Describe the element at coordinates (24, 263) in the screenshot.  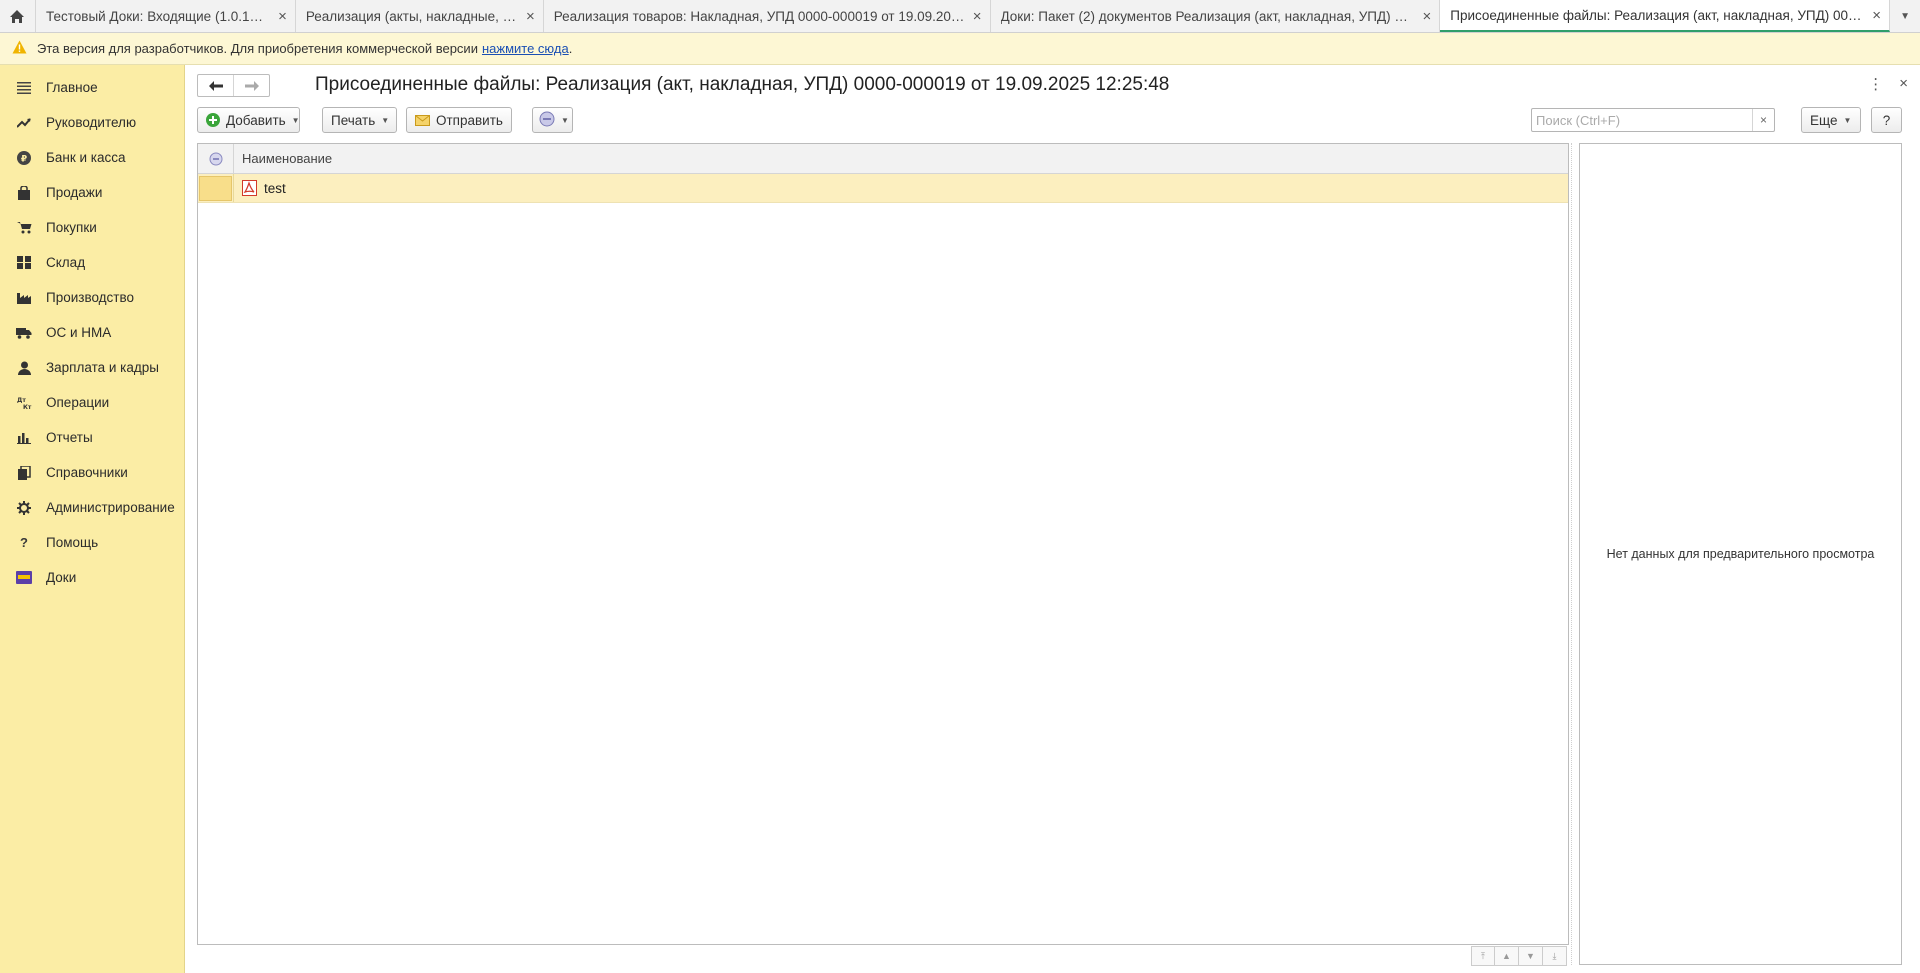
I see `warehouse-grid-icon` at that location.